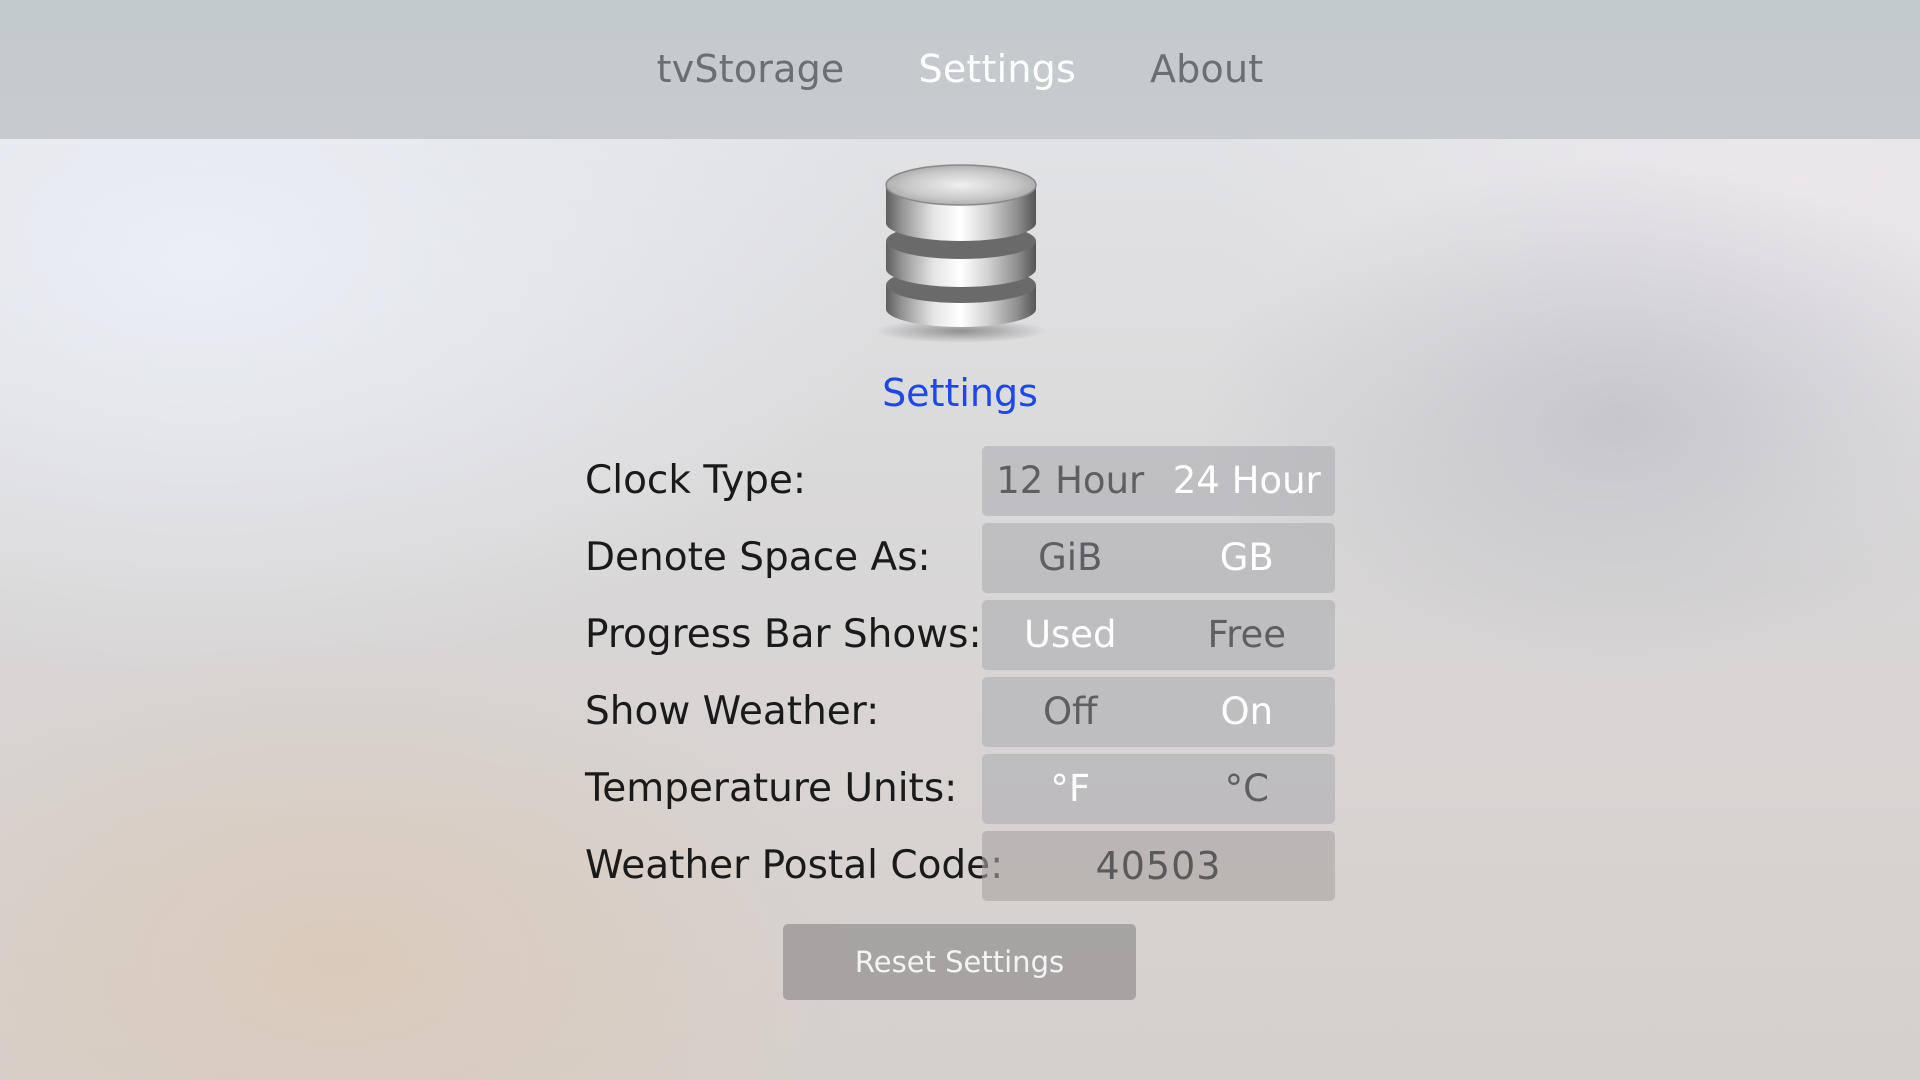  I want to click on clock-type-segmented-control: 12 Hour 24 Hour, so click(1158, 481).